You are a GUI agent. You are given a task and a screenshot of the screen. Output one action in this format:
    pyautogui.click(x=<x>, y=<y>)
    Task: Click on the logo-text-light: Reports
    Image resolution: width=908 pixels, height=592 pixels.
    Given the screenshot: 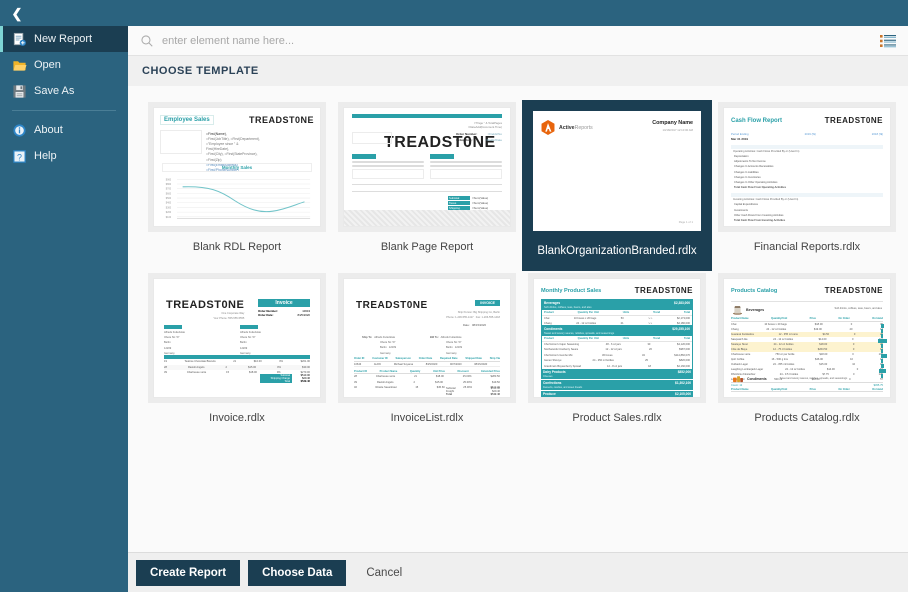 What is the action you would take?
    pyautogui.click(x=583, y=127)
    